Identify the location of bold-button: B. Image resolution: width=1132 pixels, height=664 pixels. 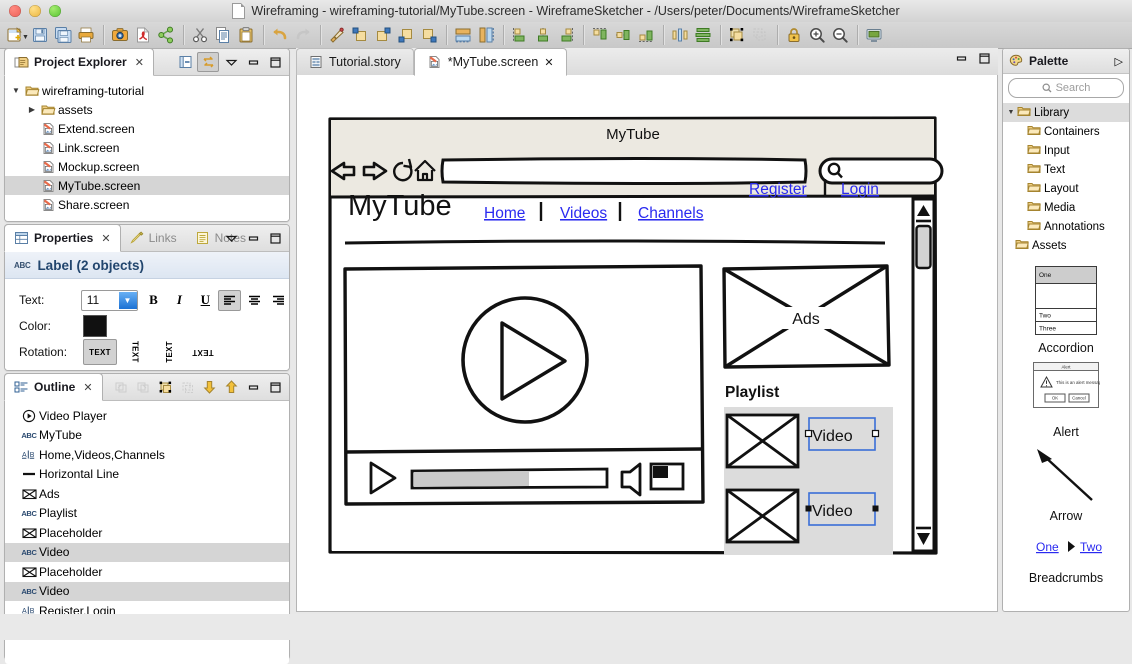
(154, 300).